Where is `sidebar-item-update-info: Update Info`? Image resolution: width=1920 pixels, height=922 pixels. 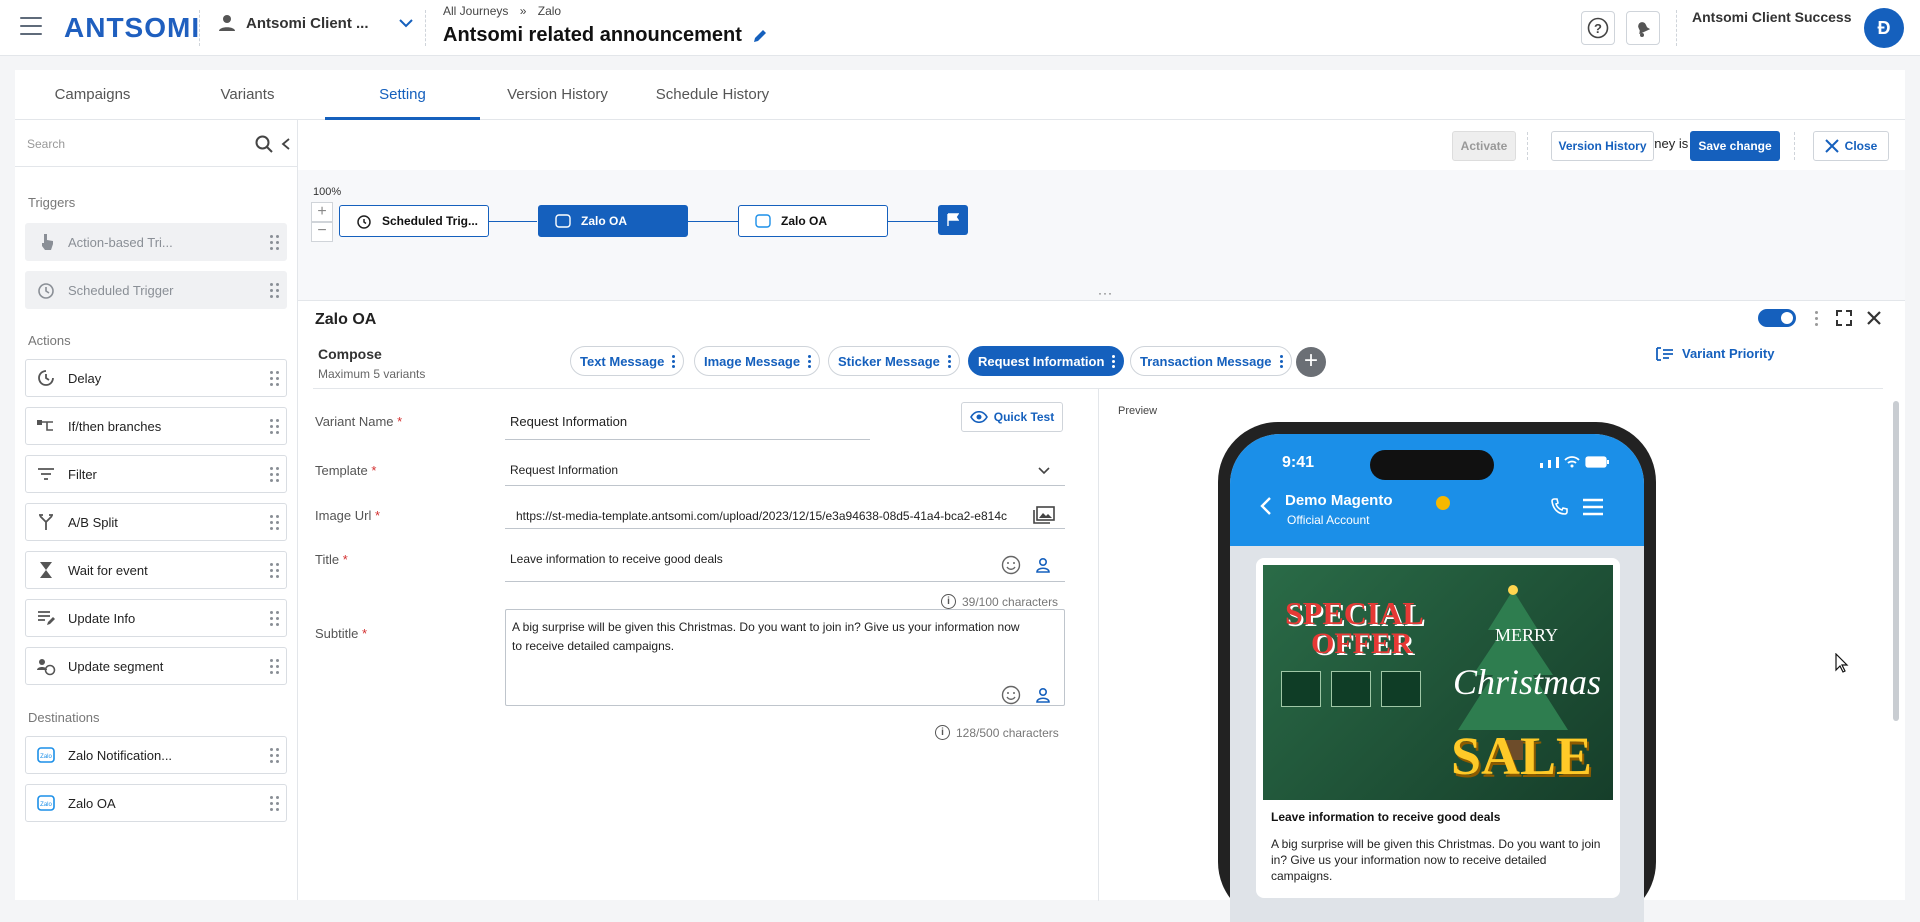
sidebar-item-update-info: Update Info is located at coordinates (156, 618).